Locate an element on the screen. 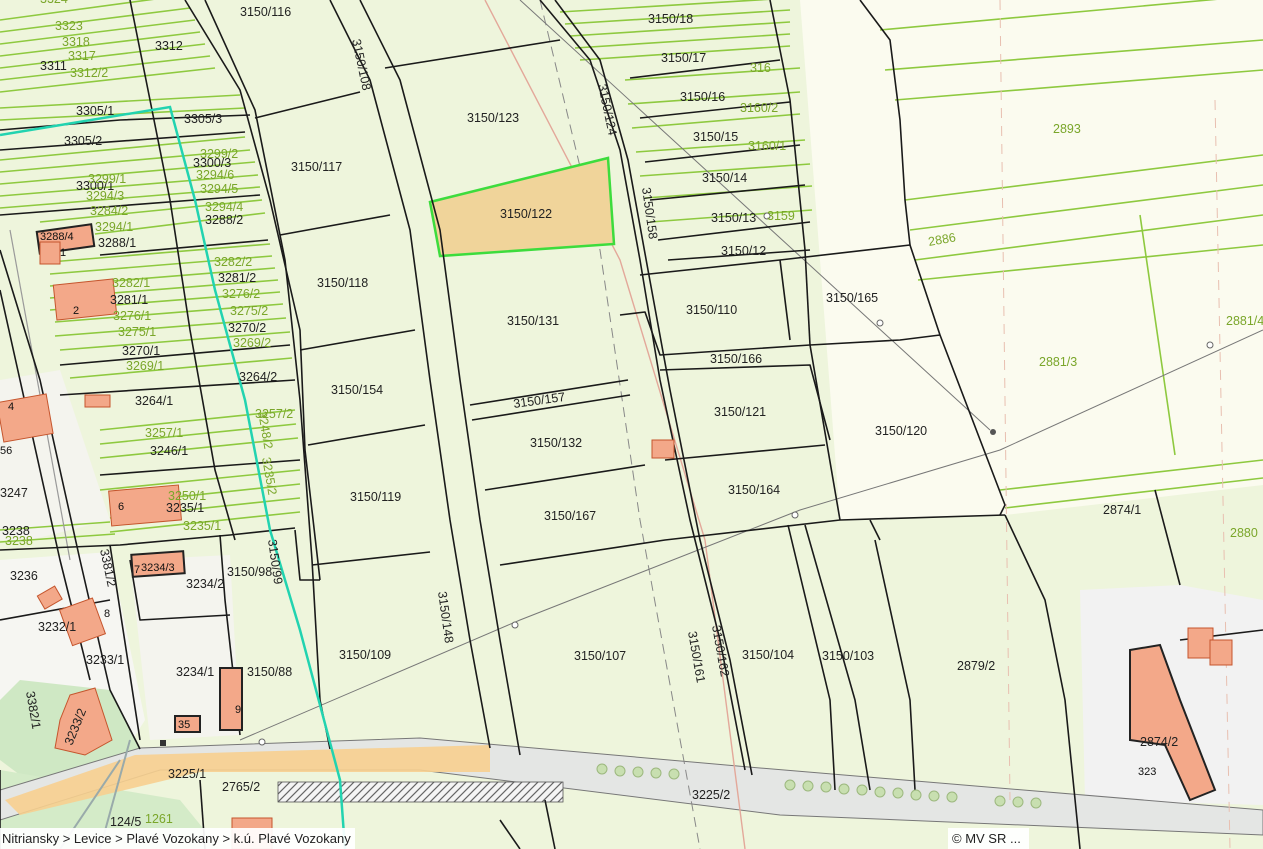 This screenshot has height=849, width=1263. parcel-label: 3150/88 is located at coordinates (269, 672).